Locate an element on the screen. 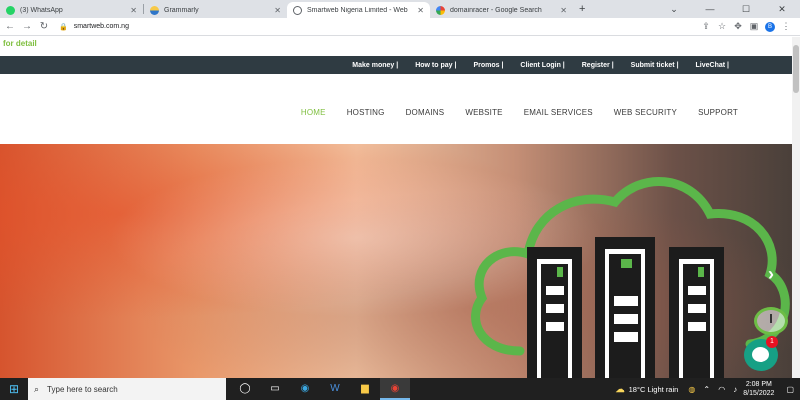 This screenshot has width=800, height=400. window-controls: ⌄ — ☐ ✕ is located at coordinates (728, 9).